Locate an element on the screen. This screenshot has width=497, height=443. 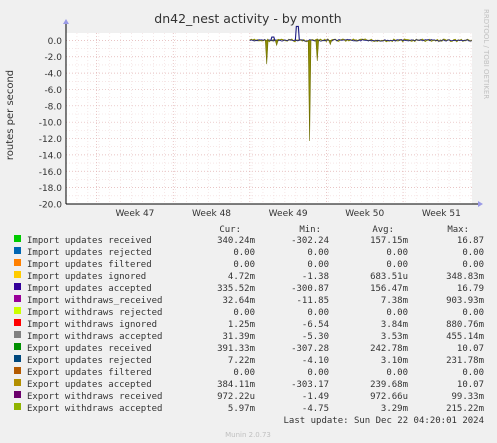
legend-avg: 242.78m is located at coordinates (389, 349).